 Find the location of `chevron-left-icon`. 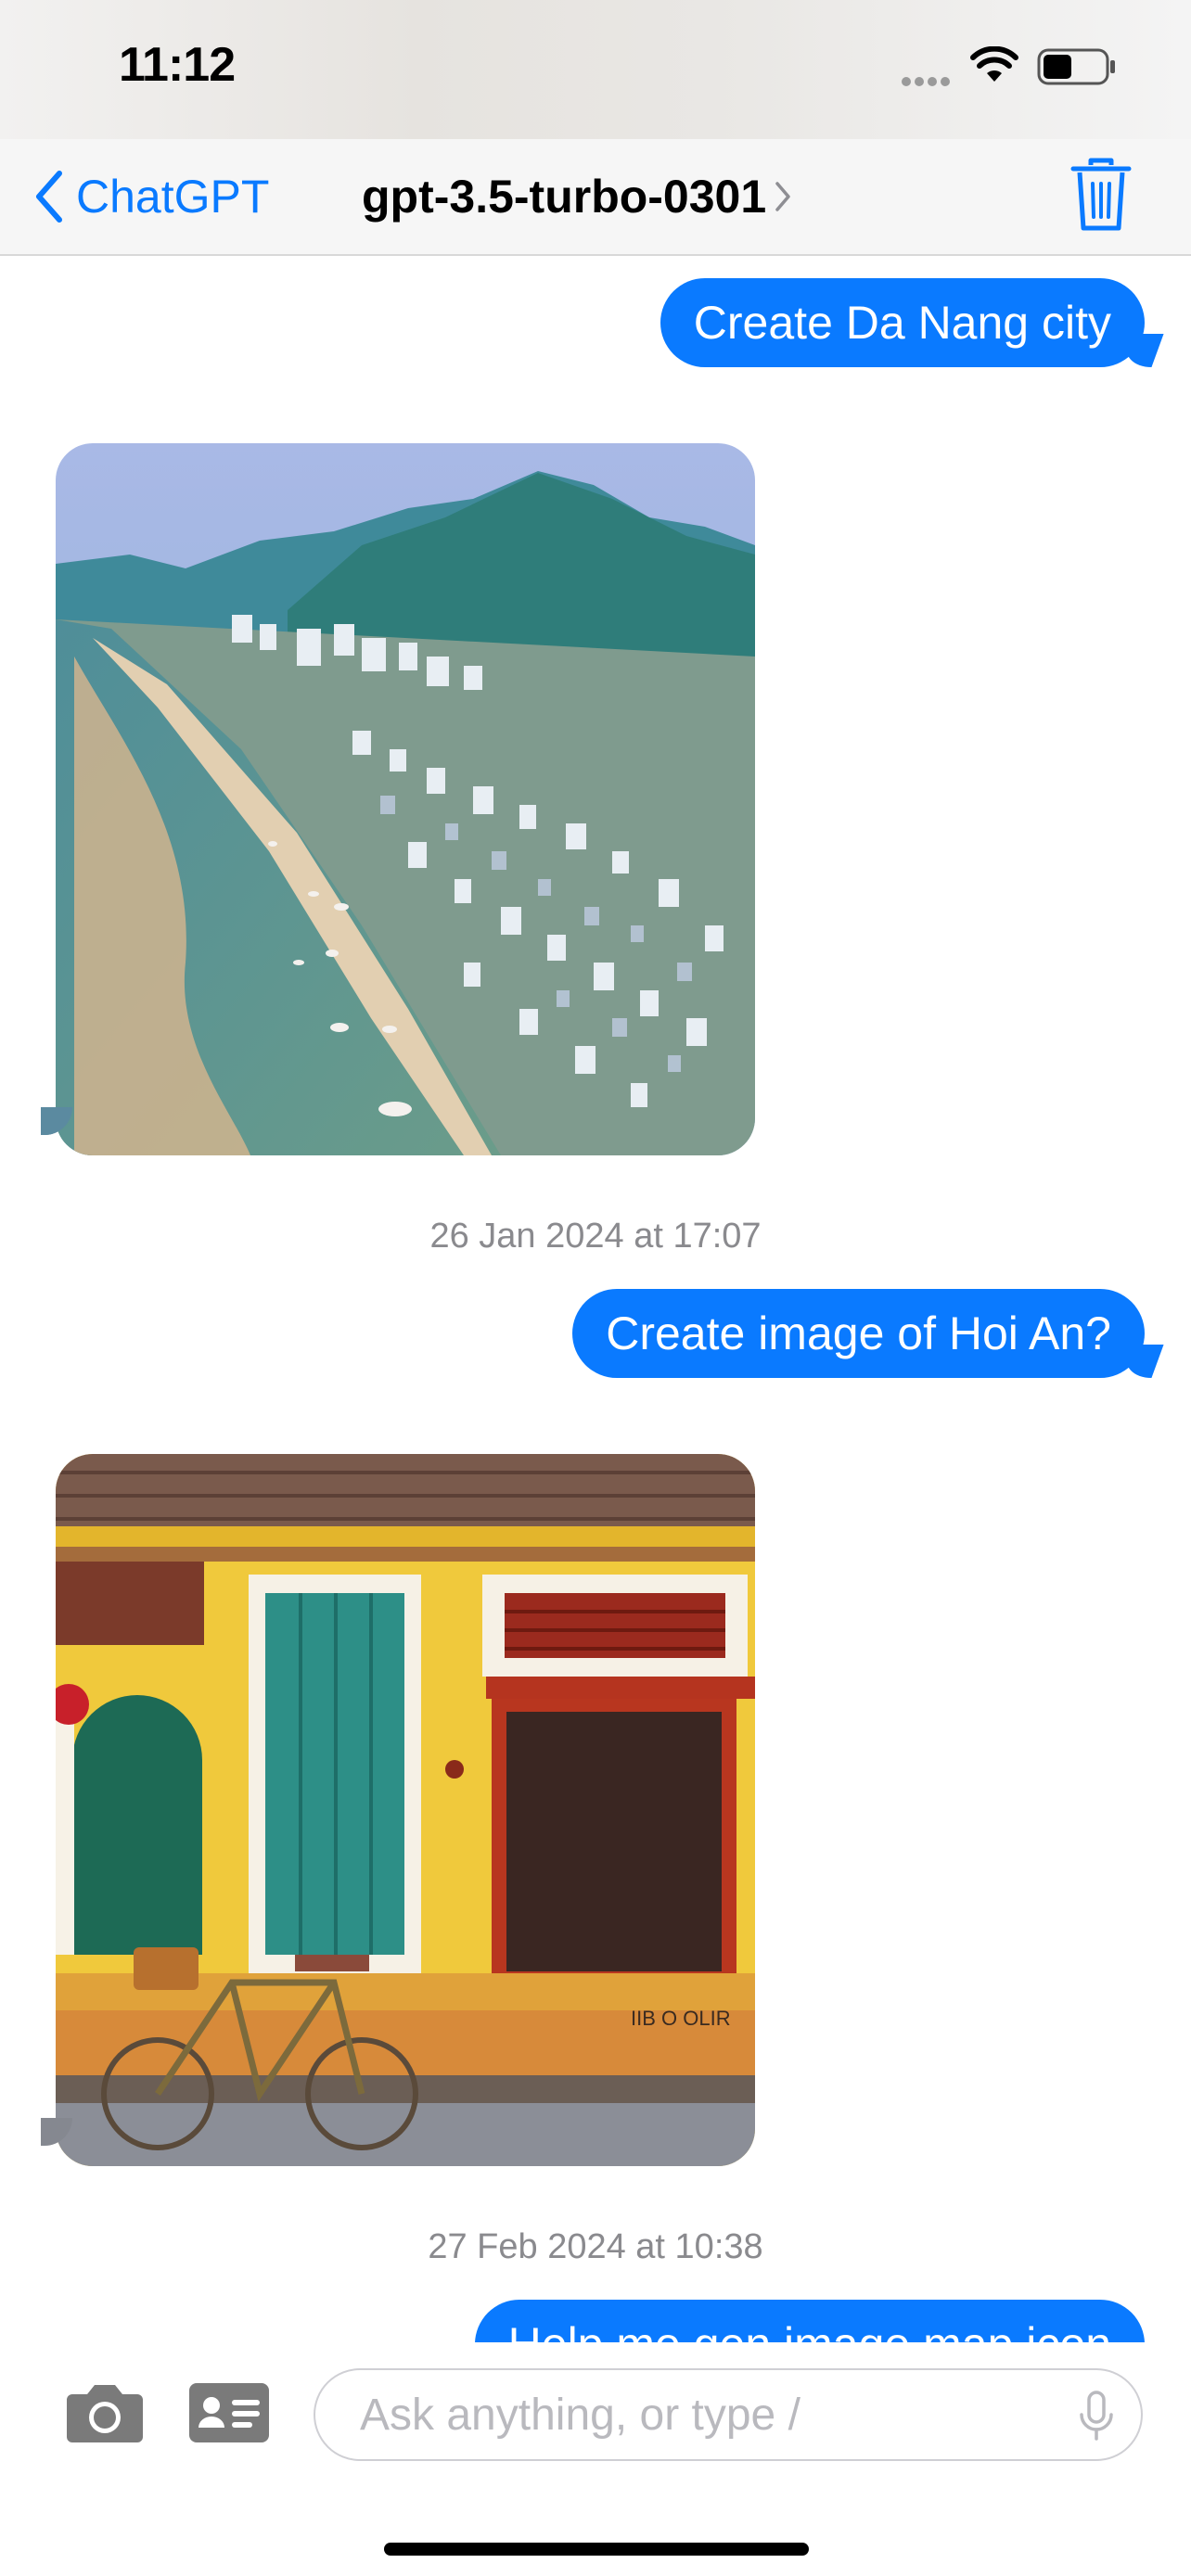

chevron-left-icon is located at coordinates (49, 197).